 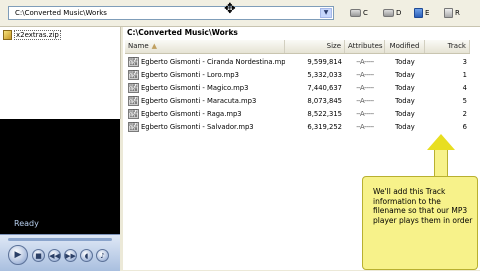 I want to click on folder-title: C:\Converted Music\Works, so click(x=182, y=32).